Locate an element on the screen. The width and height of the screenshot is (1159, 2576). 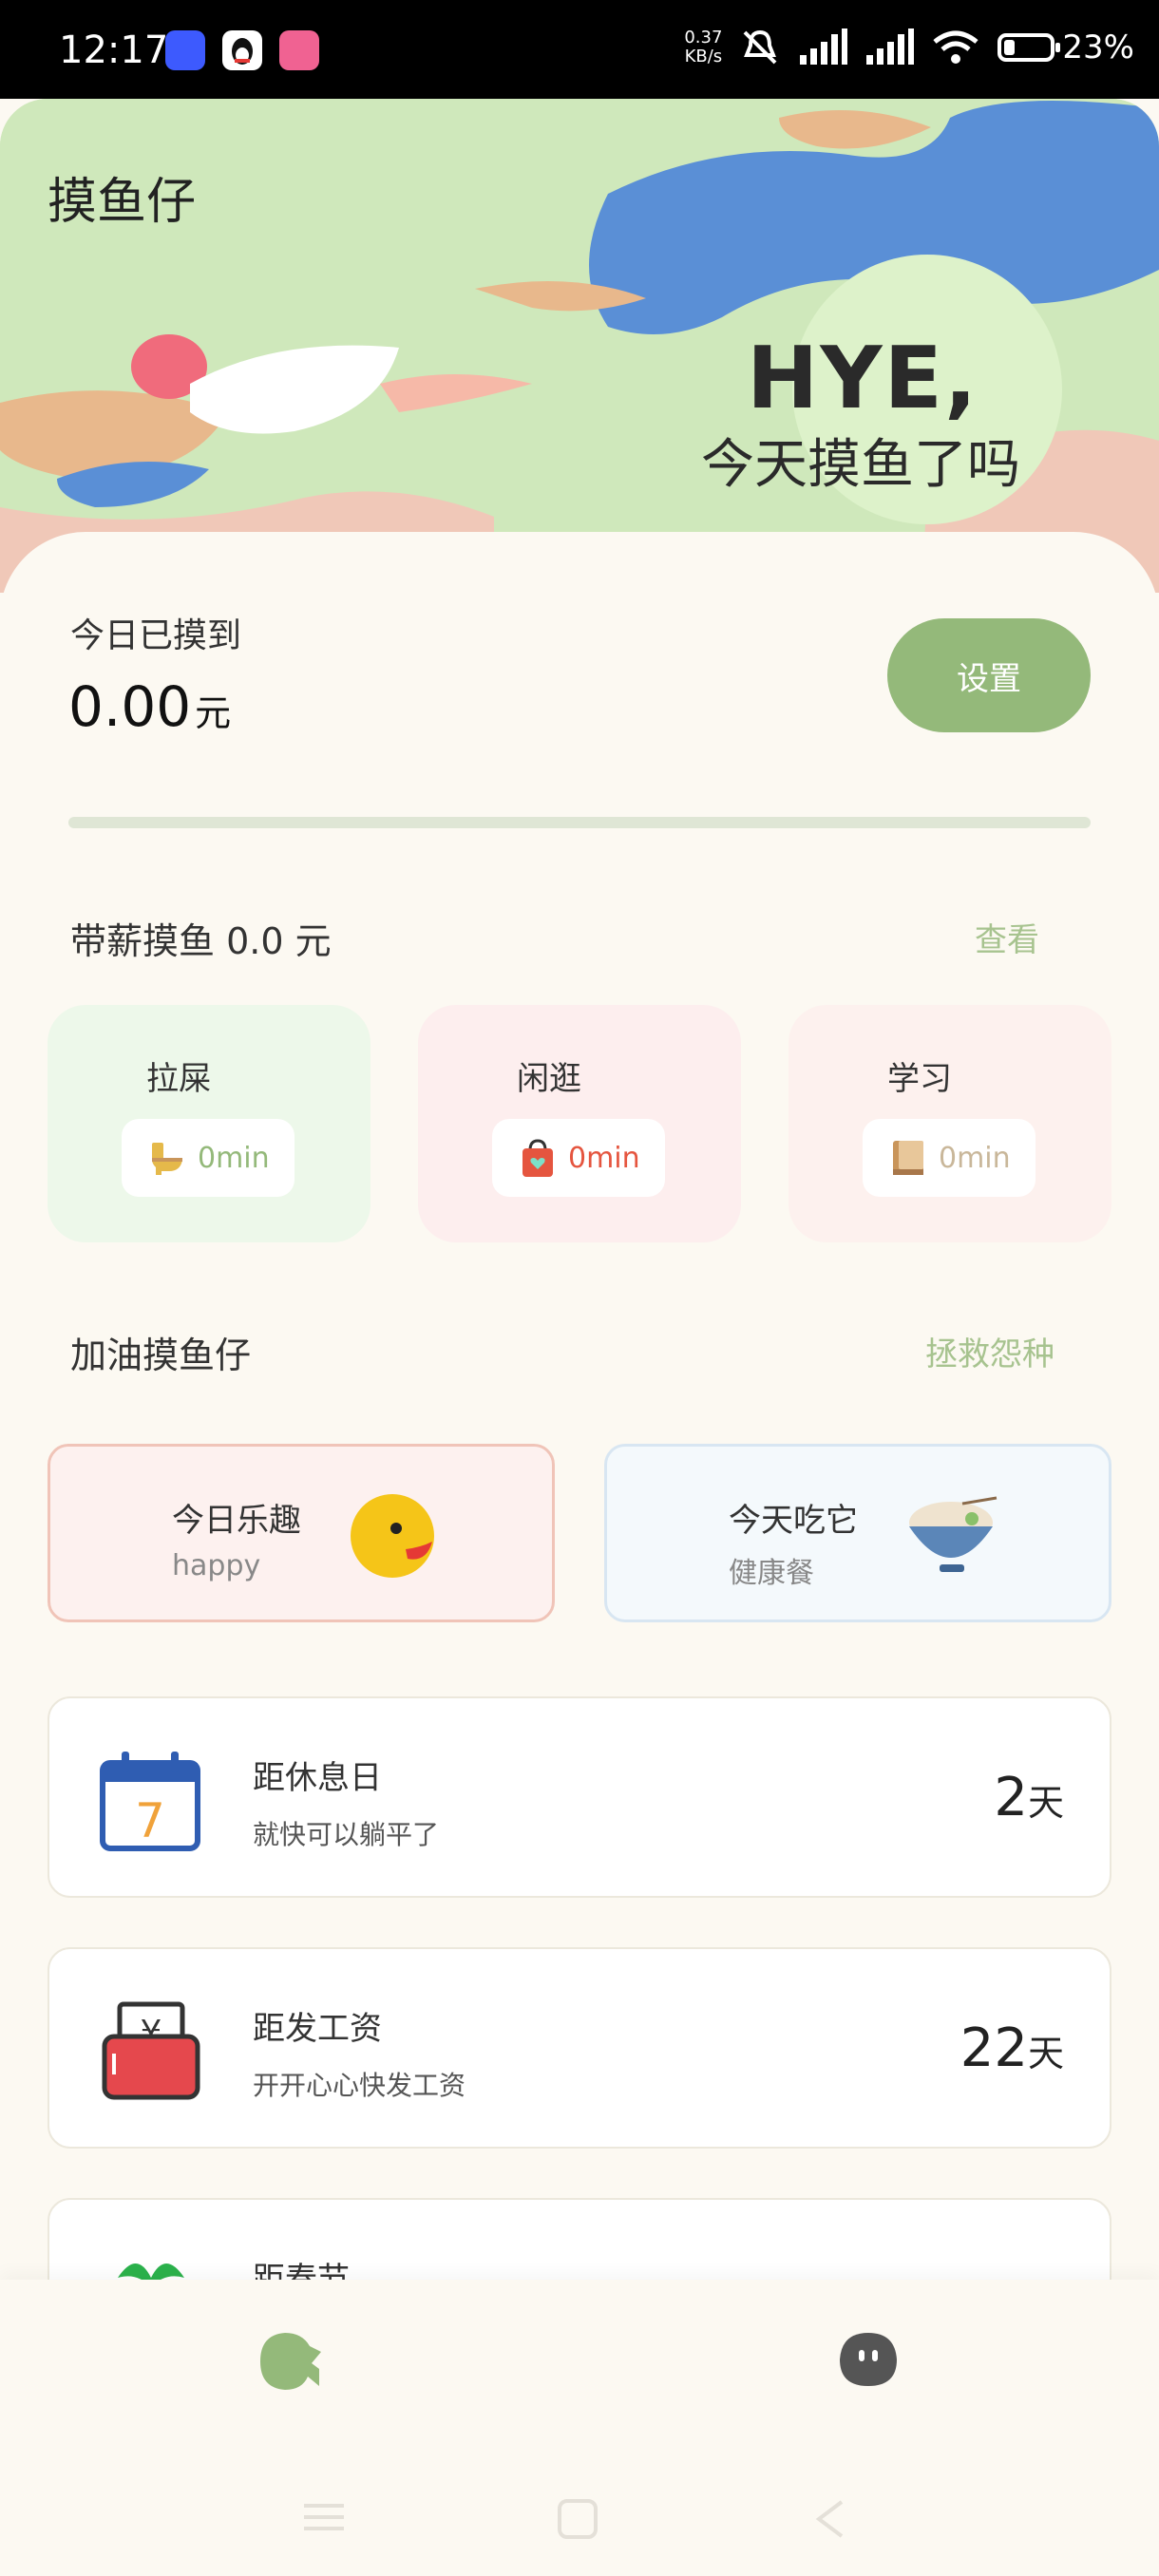
paid-slacking-title: 带薪摸鱼 0.0 元 is located at coordinates (201, 941).